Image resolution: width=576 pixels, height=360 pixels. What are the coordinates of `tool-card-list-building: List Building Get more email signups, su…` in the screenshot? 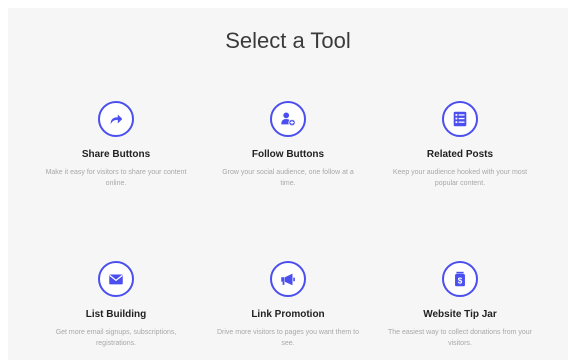 It's located at (116, 305).